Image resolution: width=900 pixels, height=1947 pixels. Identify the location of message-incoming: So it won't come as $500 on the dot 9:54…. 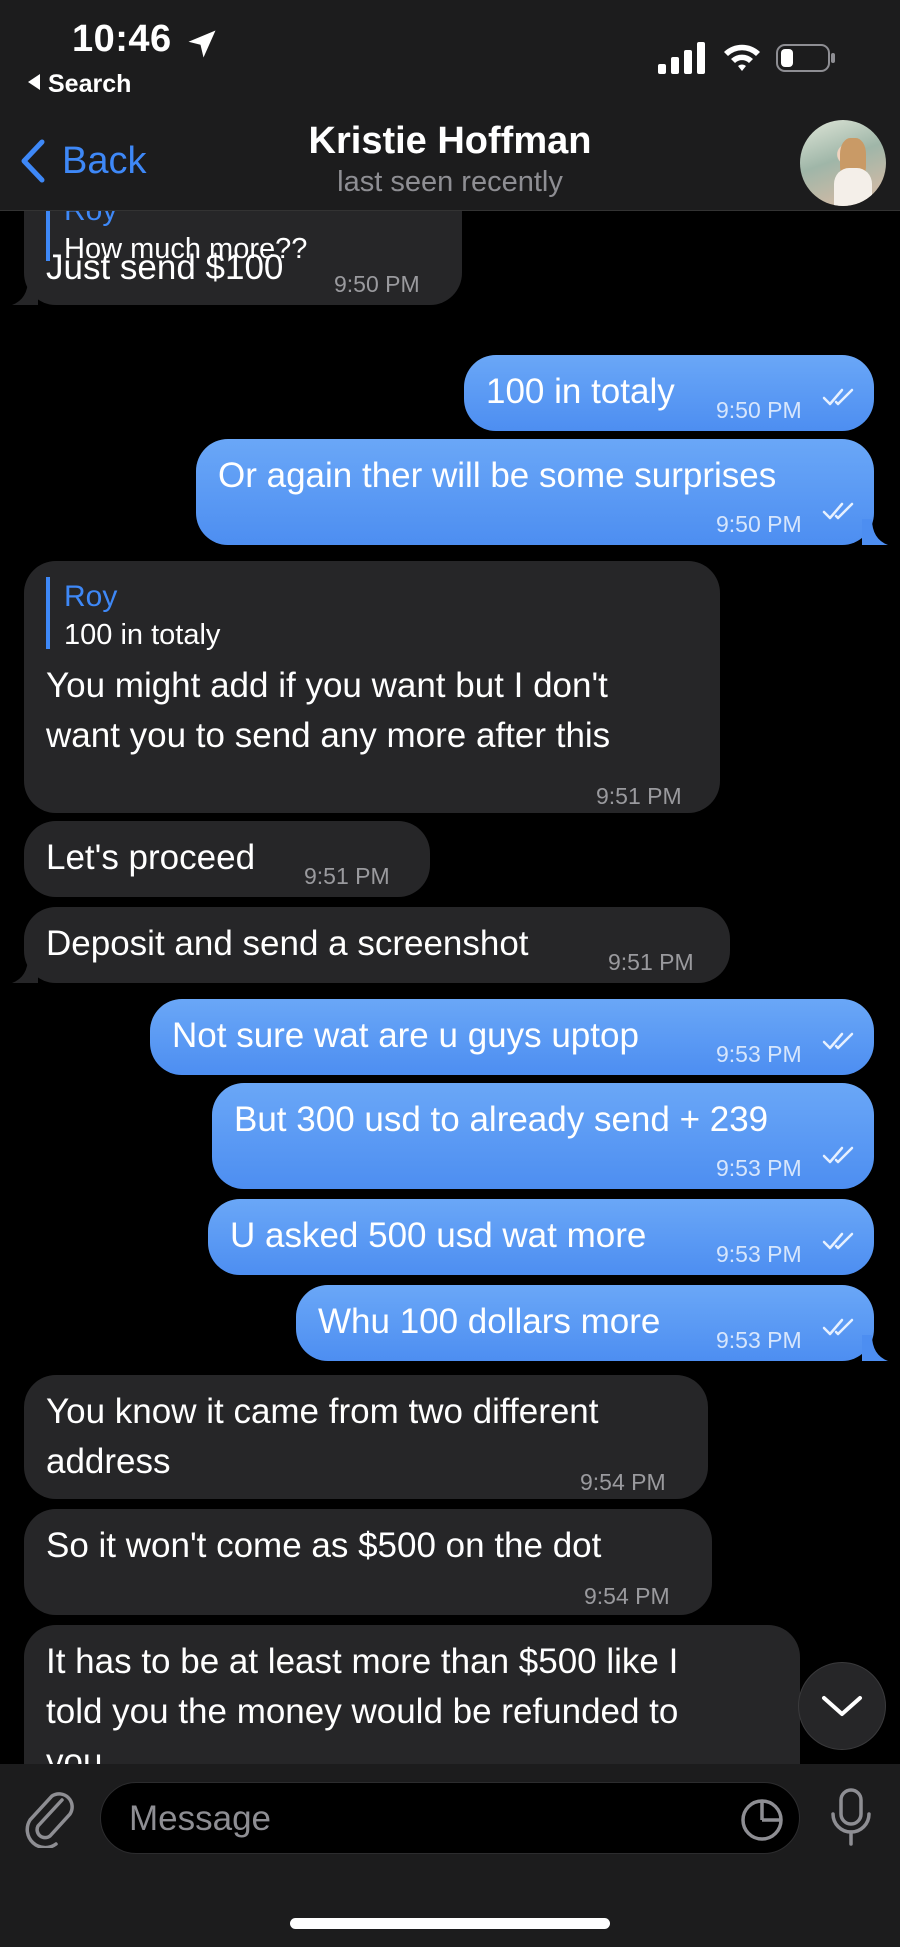
(368, 1562).